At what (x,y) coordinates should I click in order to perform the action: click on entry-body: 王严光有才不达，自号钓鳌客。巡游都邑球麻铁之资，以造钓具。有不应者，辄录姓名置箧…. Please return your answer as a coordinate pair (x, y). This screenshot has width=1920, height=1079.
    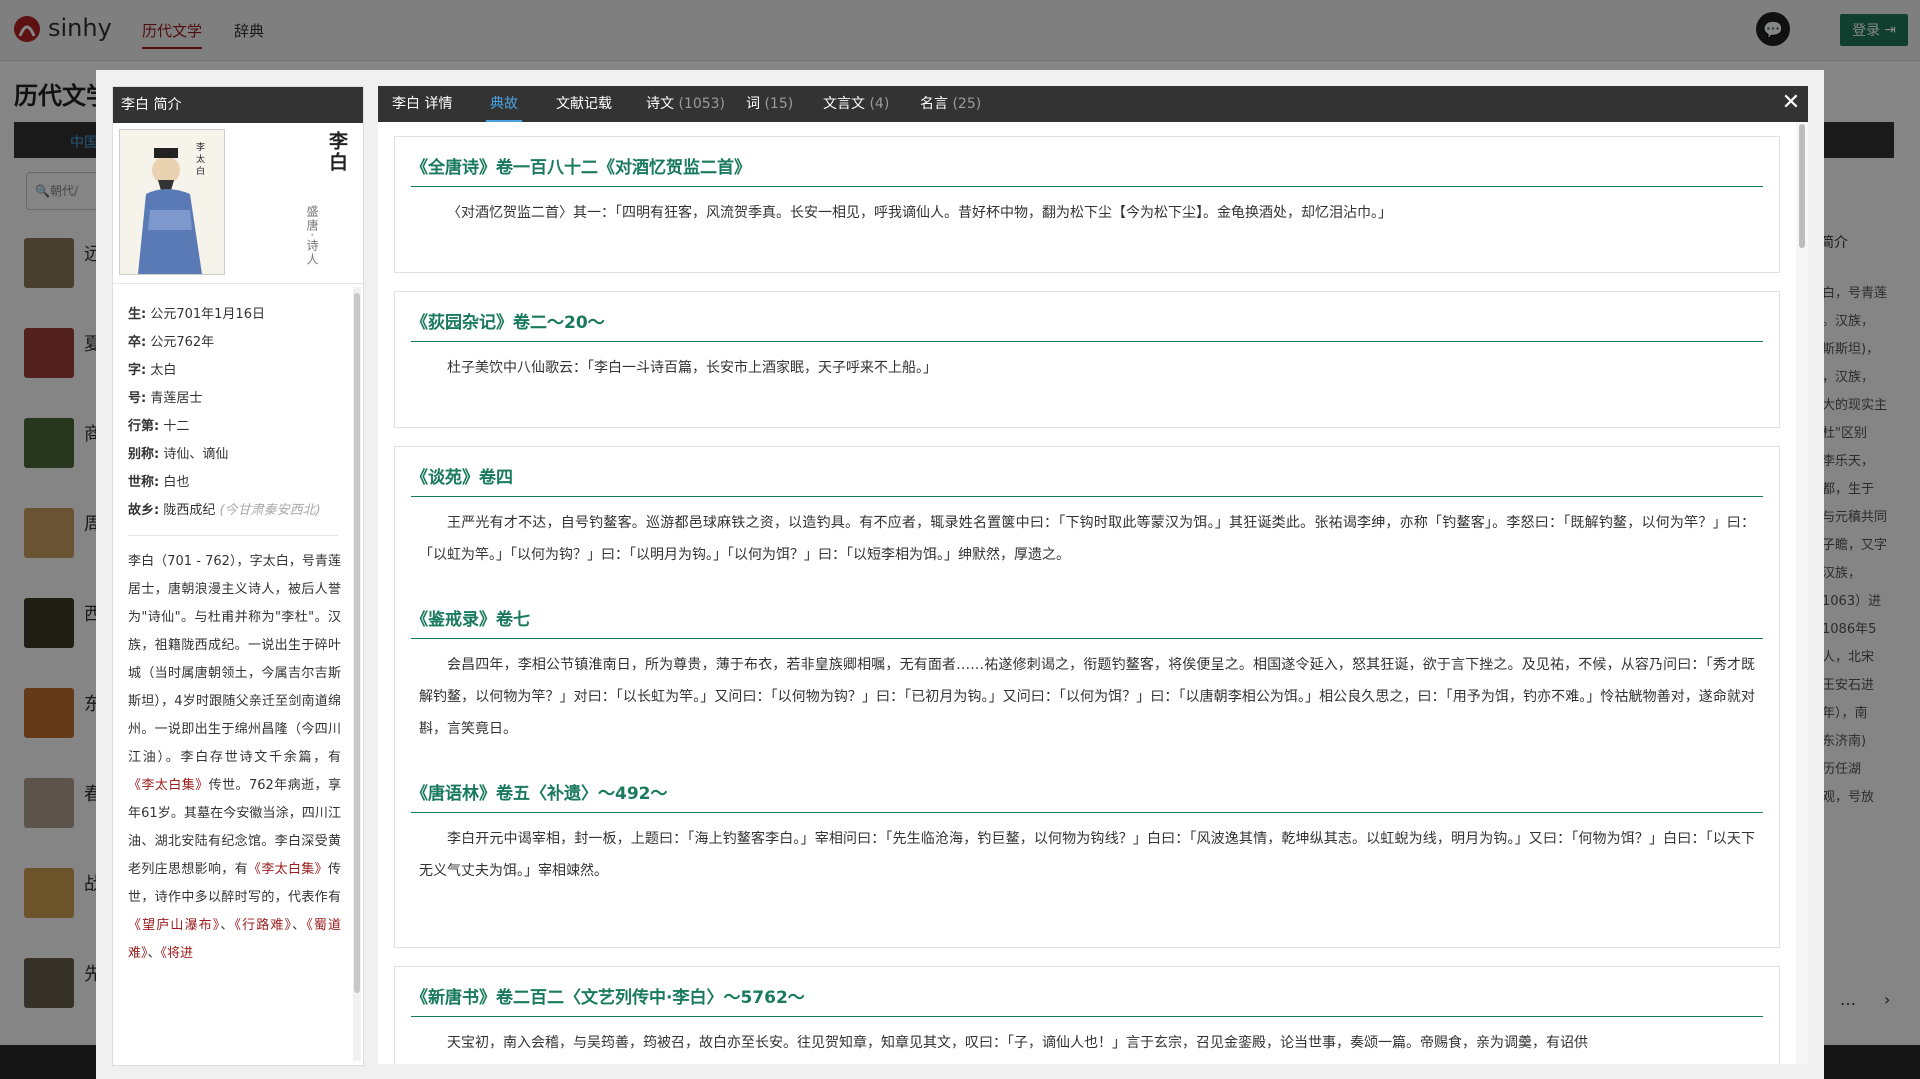
    Looking at the image, I should click on (1087, 539).